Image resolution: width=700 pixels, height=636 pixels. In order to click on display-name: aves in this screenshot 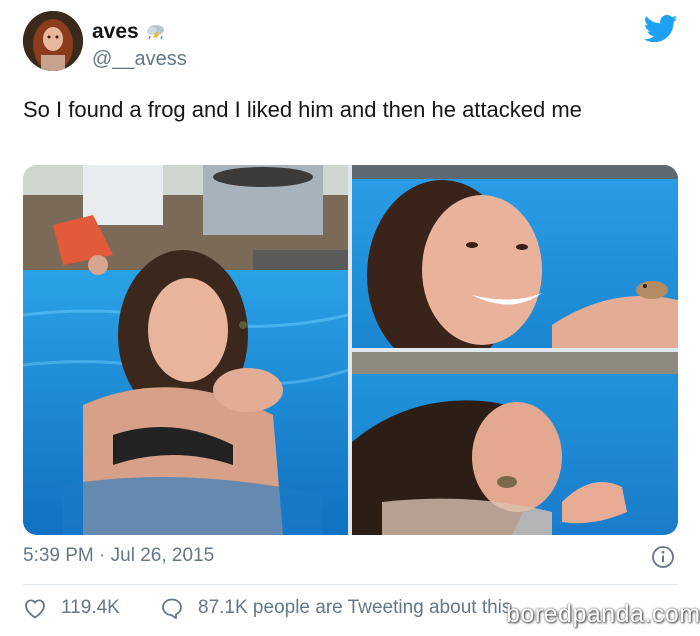, I will do `click(129, 32)`.